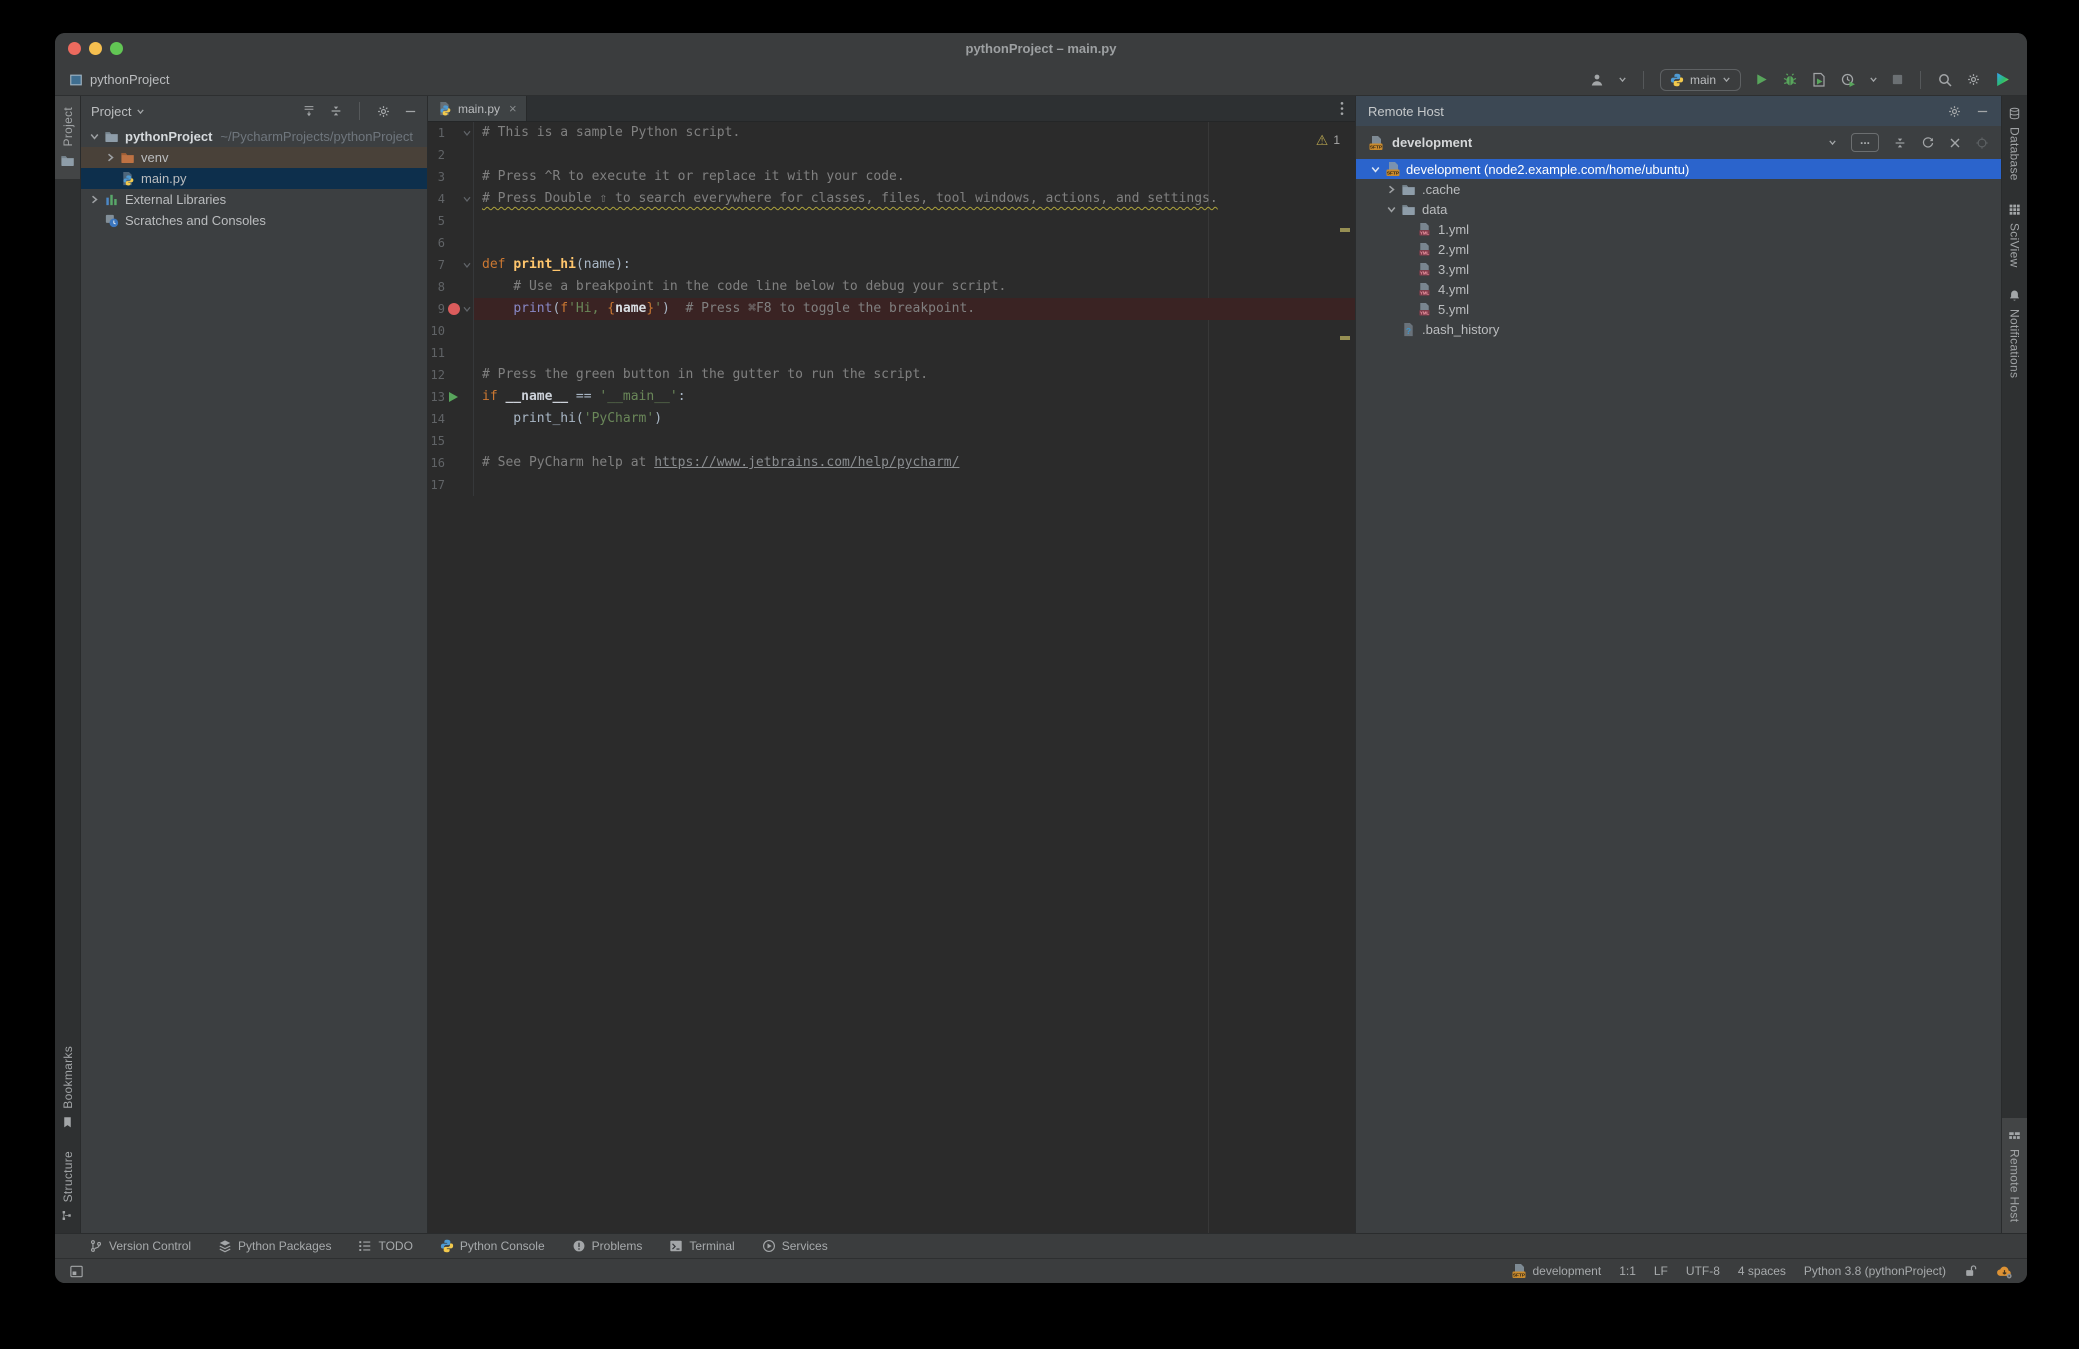 This screenshot has width=2079, height=1349. Describe the element at coordinates (130, 79) in the screenshot. I see `project-breadcrumb: pythonProject` at that location.